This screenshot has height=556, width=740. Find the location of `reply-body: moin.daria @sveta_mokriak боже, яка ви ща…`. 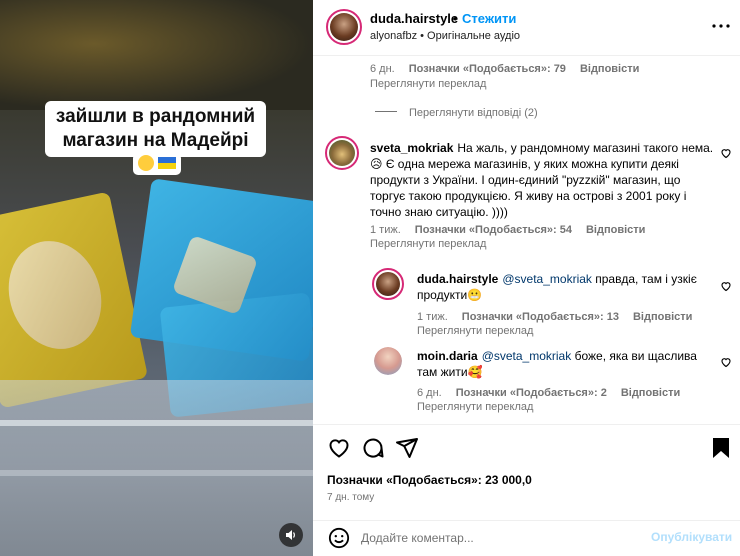

reply-body: moin.daria @sveta_mokriak боже, яка ви ща… is located at coordinates (557, 364).